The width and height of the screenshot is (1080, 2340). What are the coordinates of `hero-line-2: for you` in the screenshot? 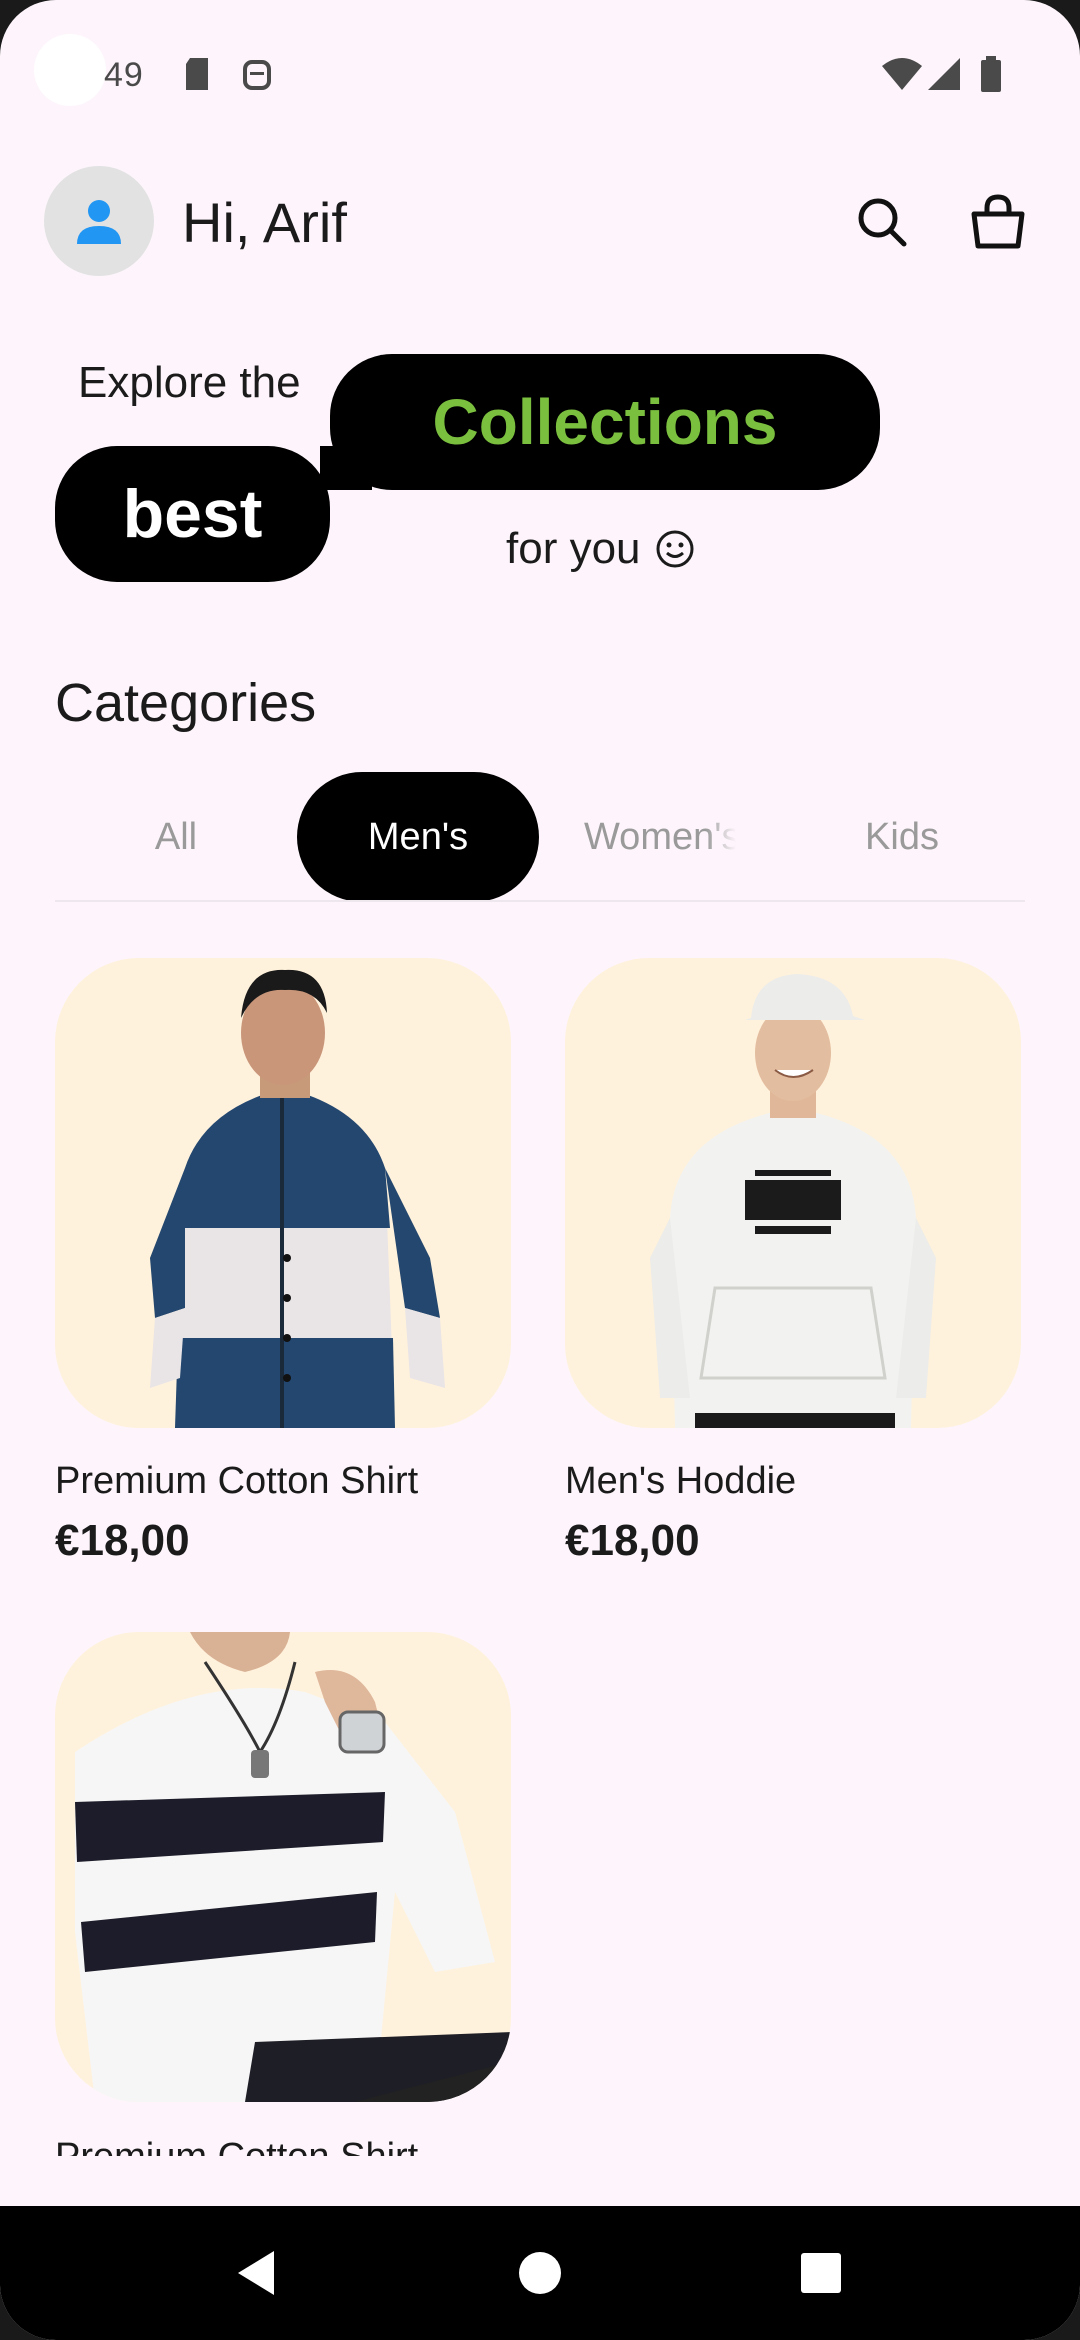 It's located at (600, 549).